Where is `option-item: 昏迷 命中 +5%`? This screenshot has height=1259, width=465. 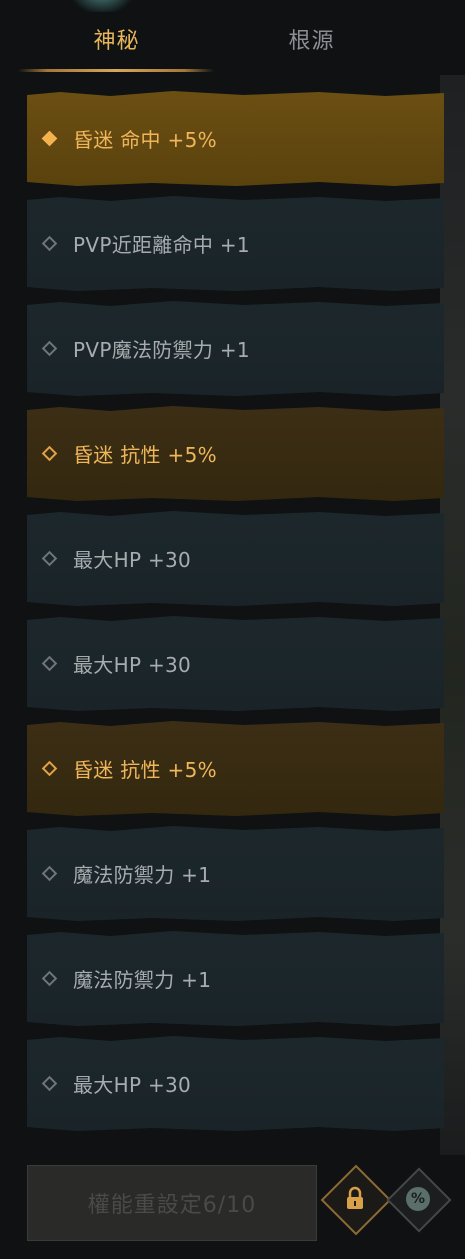 option-item: 昏迷 命中 +5% is located at coordinates (235, 138).